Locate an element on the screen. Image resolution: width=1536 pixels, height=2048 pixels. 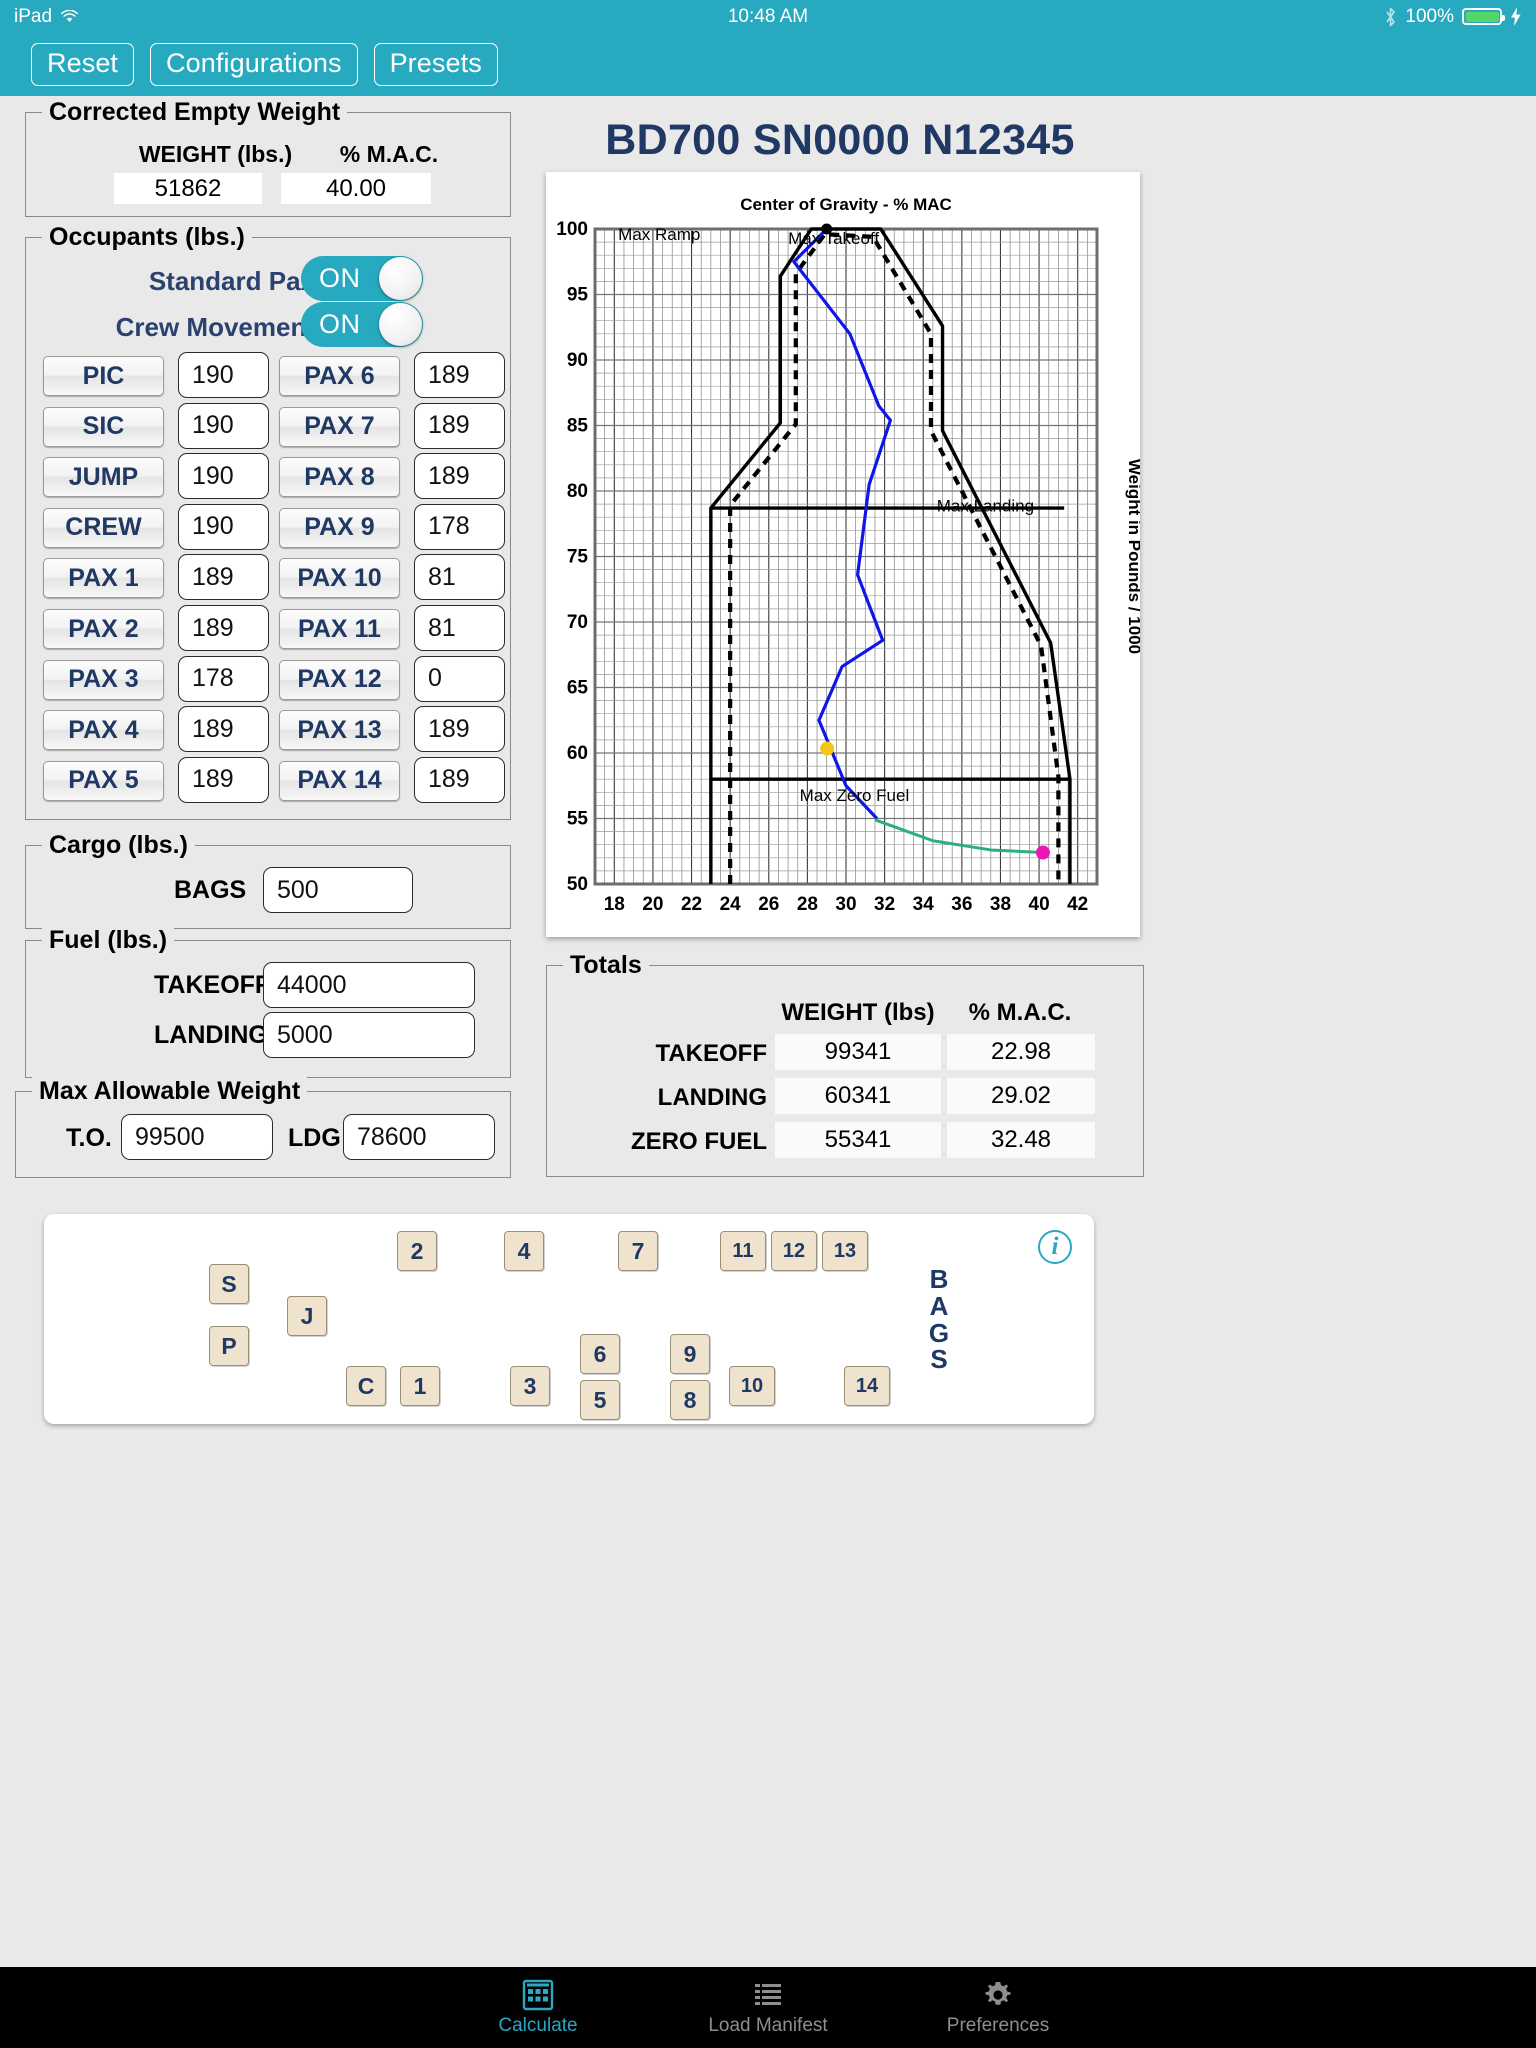
crew-movement-knob is located at coordinates (400, 324).